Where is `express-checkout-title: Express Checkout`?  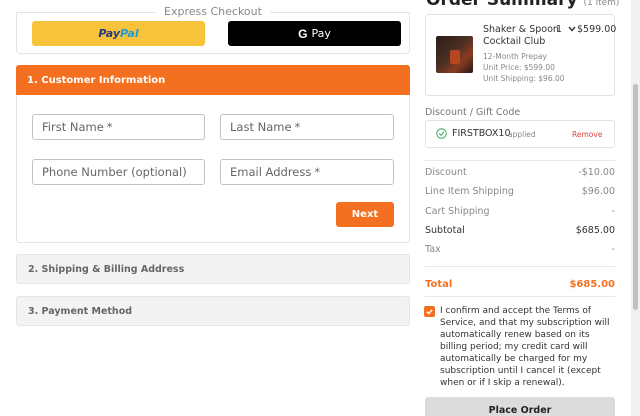 express-checkout-title: Express Checkout is located at coordinates (213, 11).